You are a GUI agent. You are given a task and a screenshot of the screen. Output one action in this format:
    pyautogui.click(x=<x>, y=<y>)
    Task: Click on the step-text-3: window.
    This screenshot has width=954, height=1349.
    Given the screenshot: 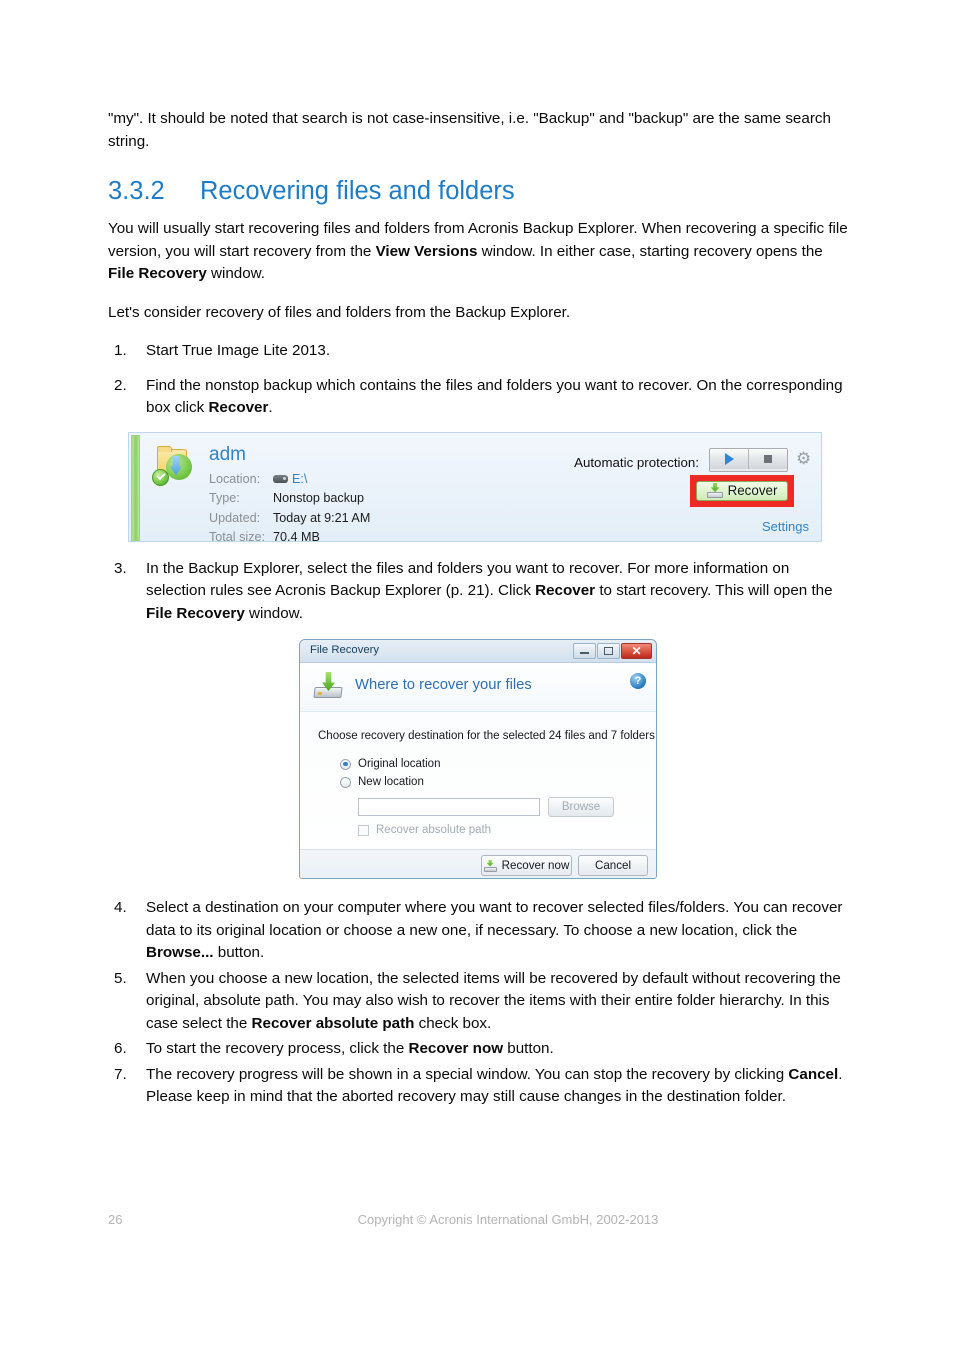 What is the action you would take?
    pyautogui.click(x=274, y=613)
    